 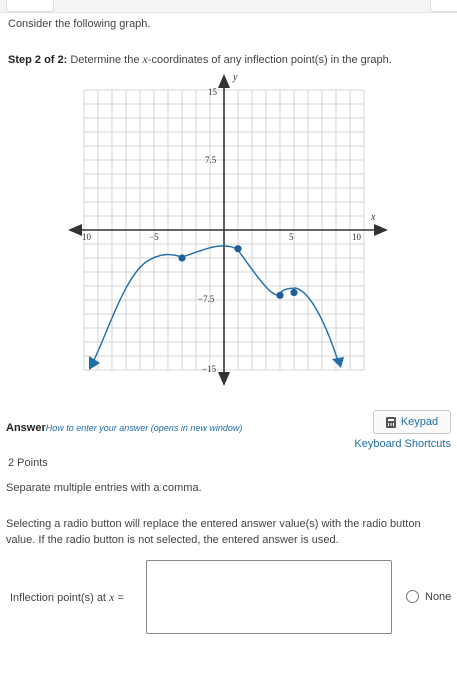 What do you see at coordinates (209, 369) in the screenshot?
I see `y-tick-label: −15` at bounding box center [209, 369].